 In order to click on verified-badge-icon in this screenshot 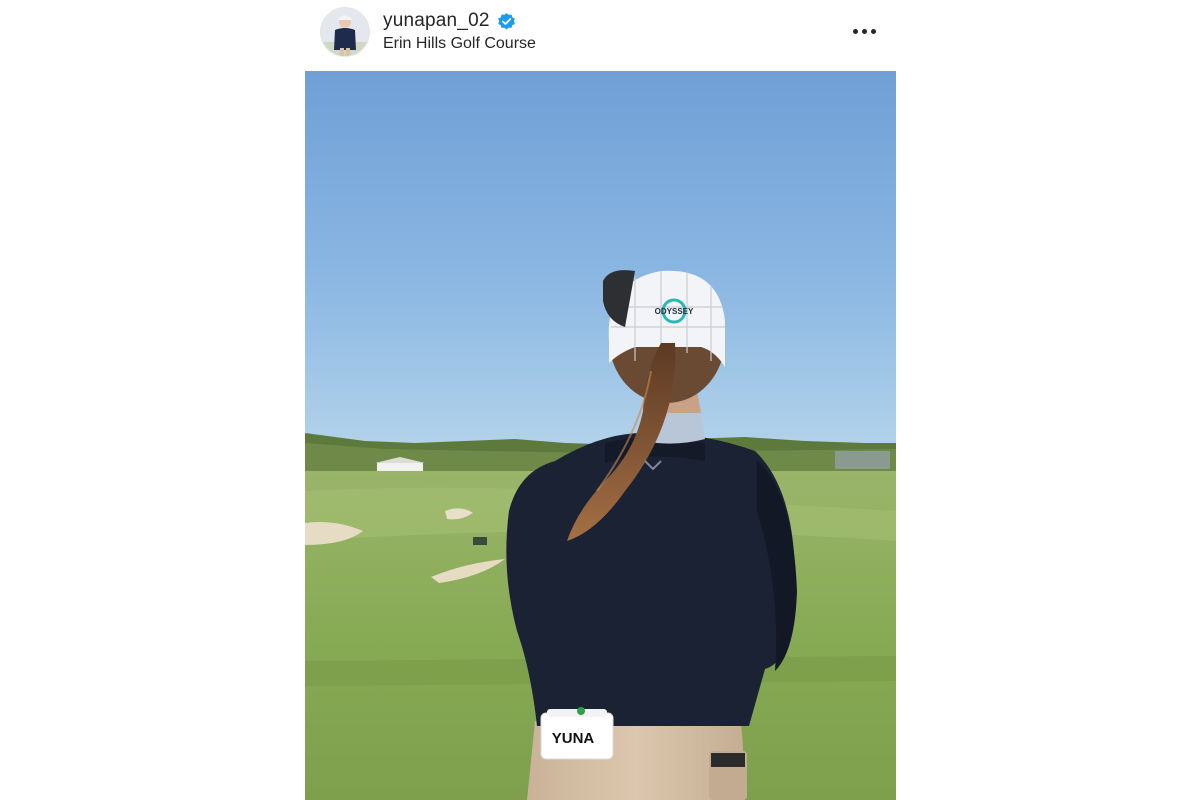, I will do `click(506, 21)`.